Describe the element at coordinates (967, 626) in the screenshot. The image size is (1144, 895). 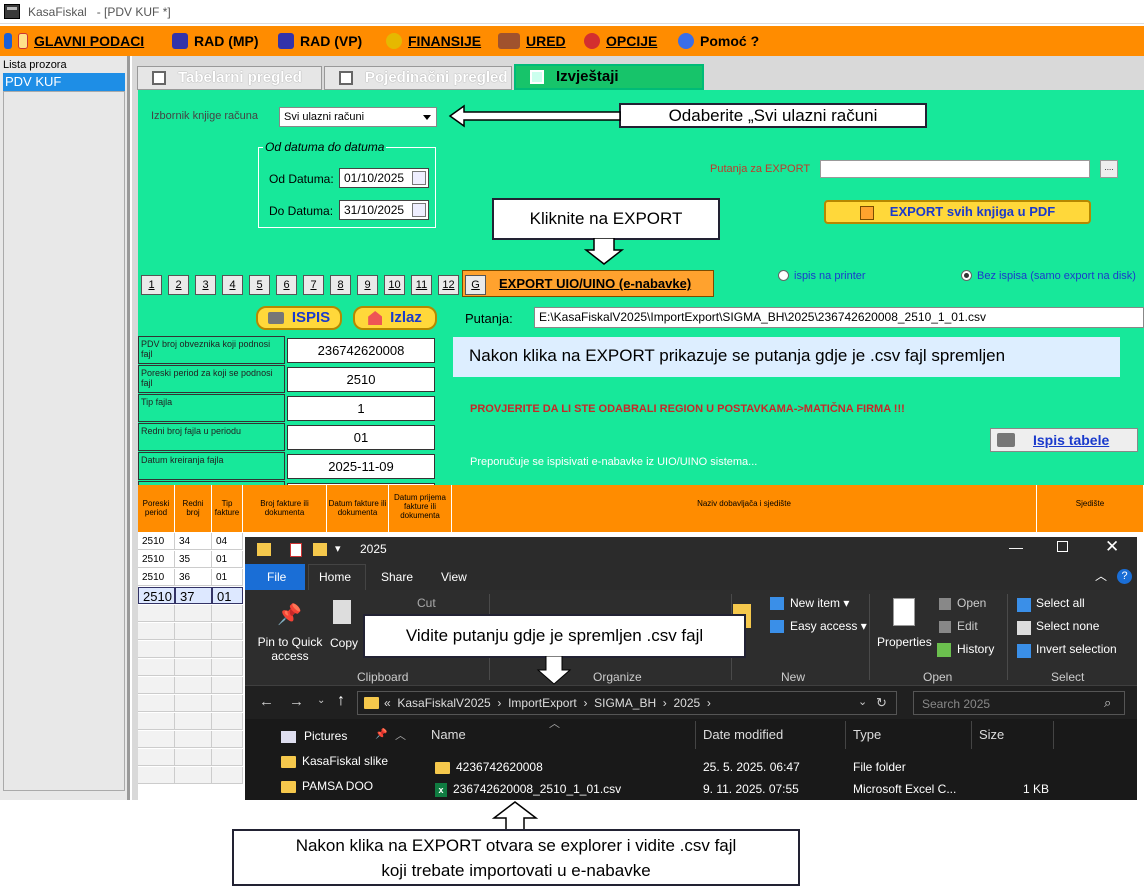
I see `edit-button: Edit` at that location.